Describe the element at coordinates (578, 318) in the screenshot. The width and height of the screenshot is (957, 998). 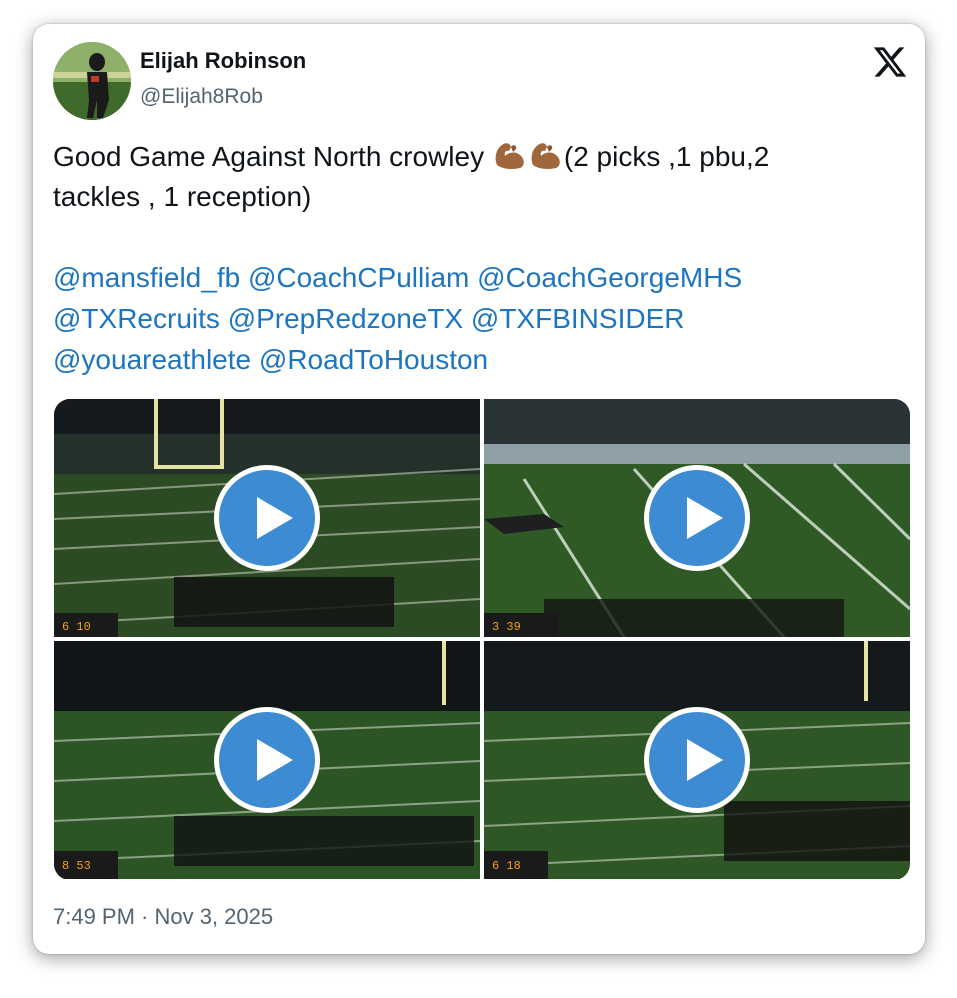
I see `mention-link: @TXFBINSIDER` at that location.